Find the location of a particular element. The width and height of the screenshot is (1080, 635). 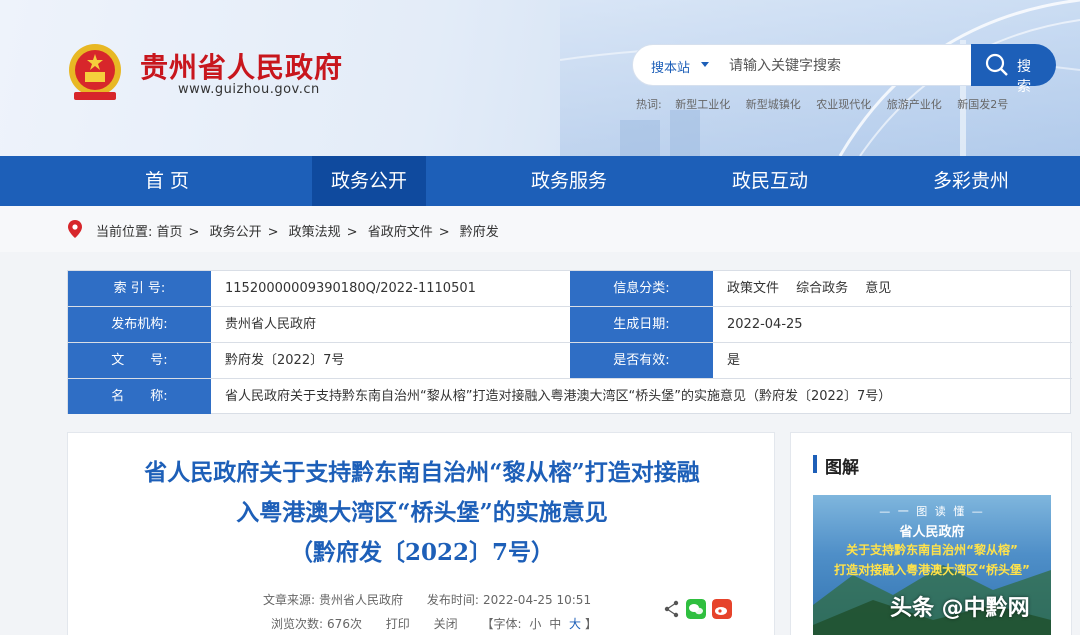

breadcrumb-link: 政务公开 is located at coordinates (236, 232).